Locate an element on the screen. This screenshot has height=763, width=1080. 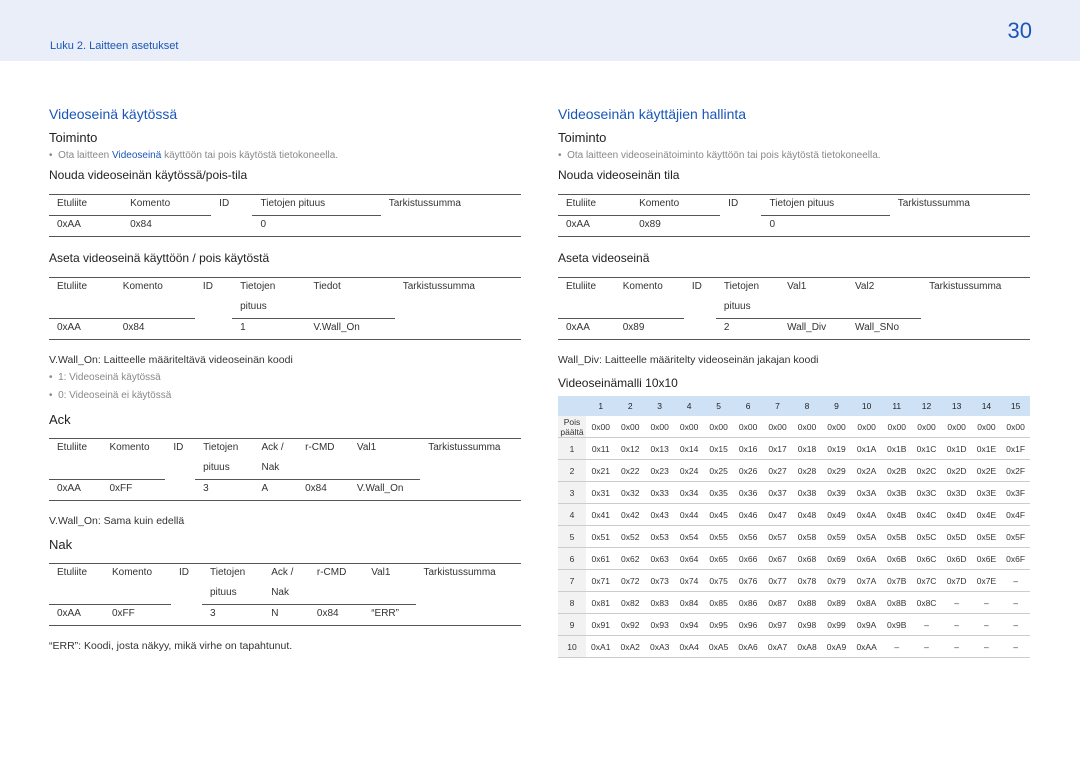
grid-cell: 0x29 is located at coordinates (836, 470).